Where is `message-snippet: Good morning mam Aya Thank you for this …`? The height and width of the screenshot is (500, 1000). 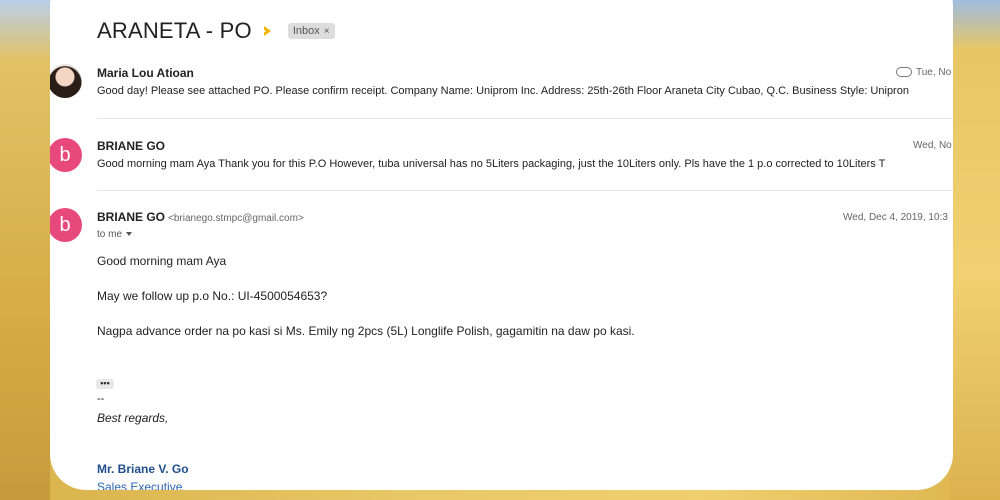
message-snippet: Good morning mam Aya Thank you for this … is located at coordinates (491, 164).